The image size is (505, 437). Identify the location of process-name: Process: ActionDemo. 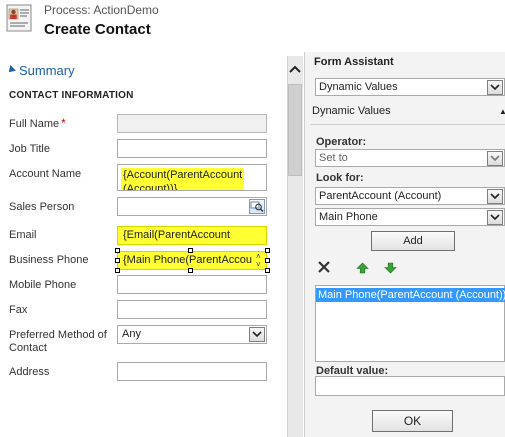
(101, 10).